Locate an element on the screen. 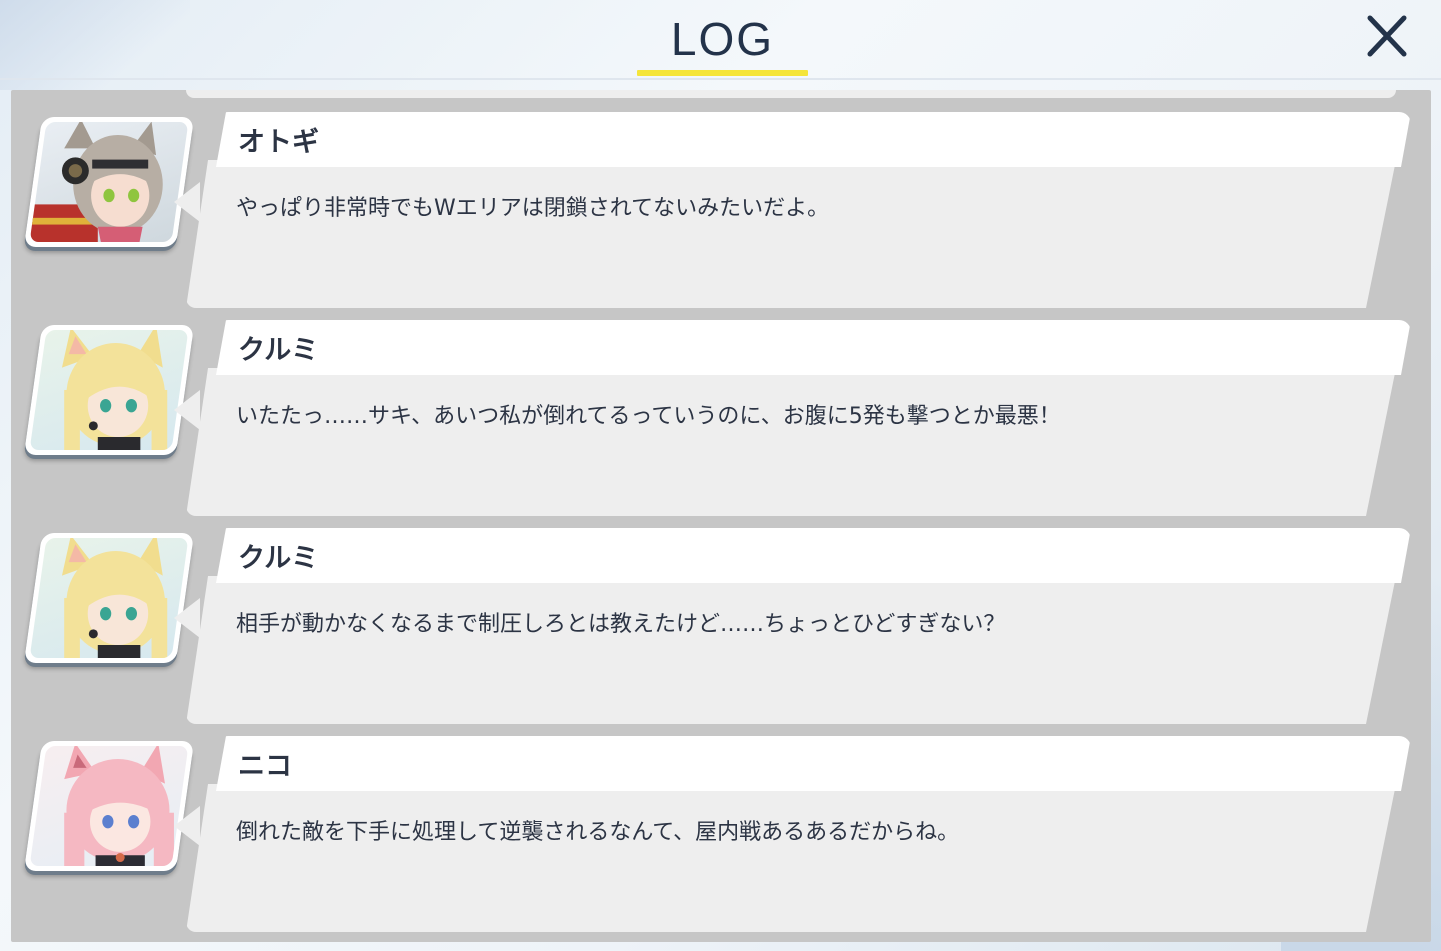 This screenshot has height=951, width=1441. close-icon is located at coordinates (1387, 36).